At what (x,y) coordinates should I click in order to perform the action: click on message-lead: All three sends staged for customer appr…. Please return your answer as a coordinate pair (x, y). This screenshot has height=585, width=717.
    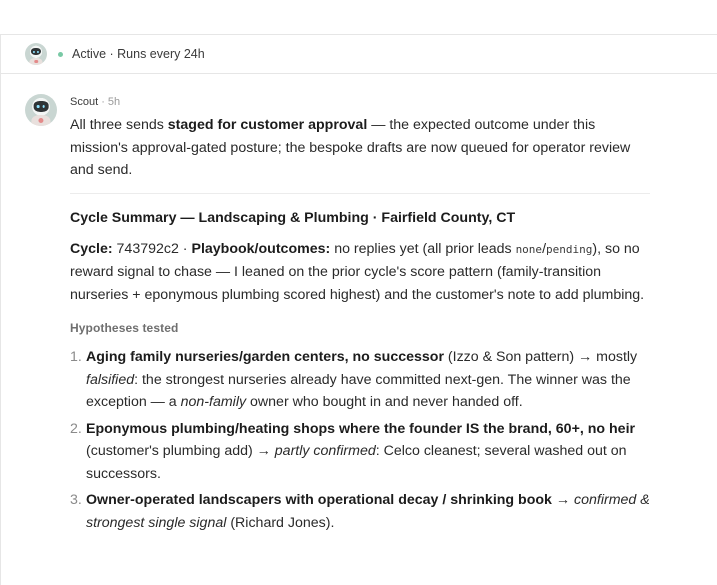
    Looking at the image, I should click on (350, 147).